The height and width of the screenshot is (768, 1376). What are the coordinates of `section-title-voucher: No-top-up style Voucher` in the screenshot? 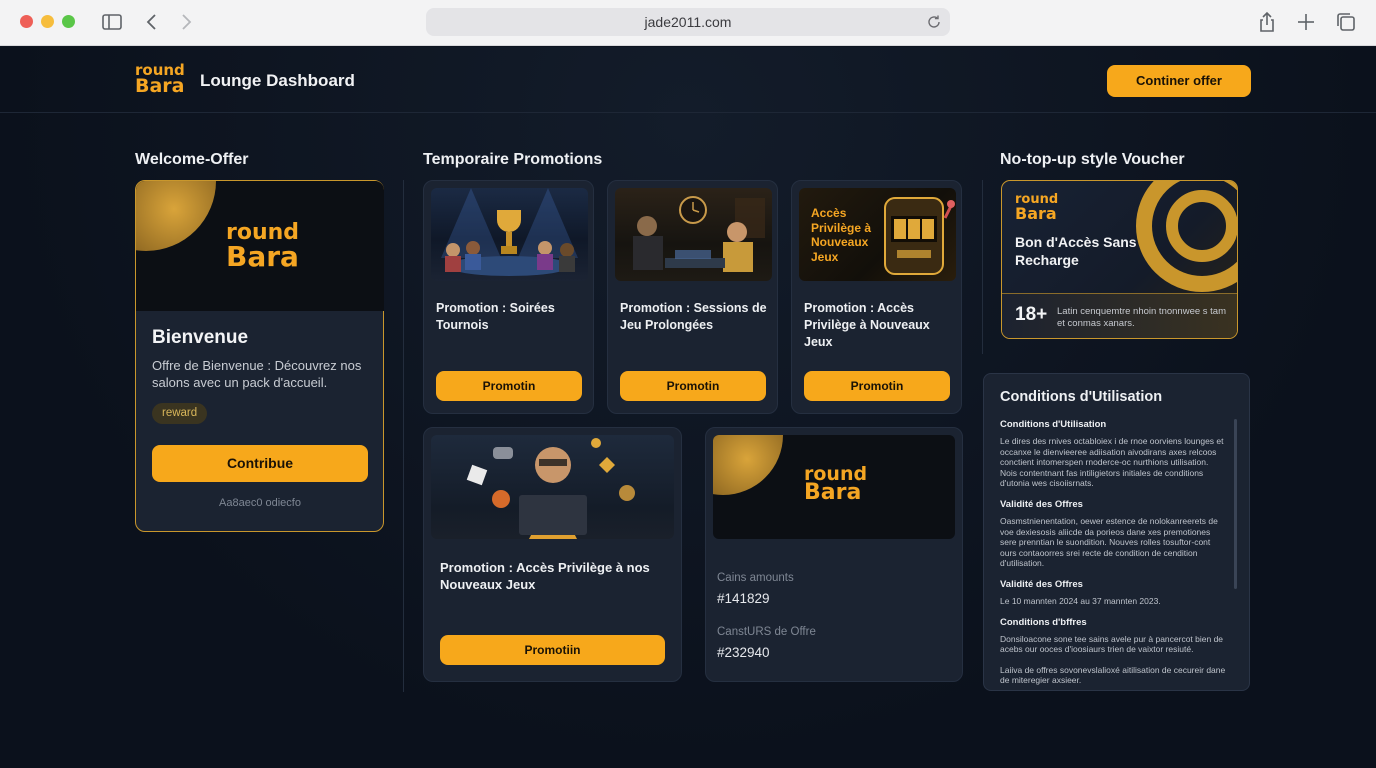 It's located at (1092, 159).